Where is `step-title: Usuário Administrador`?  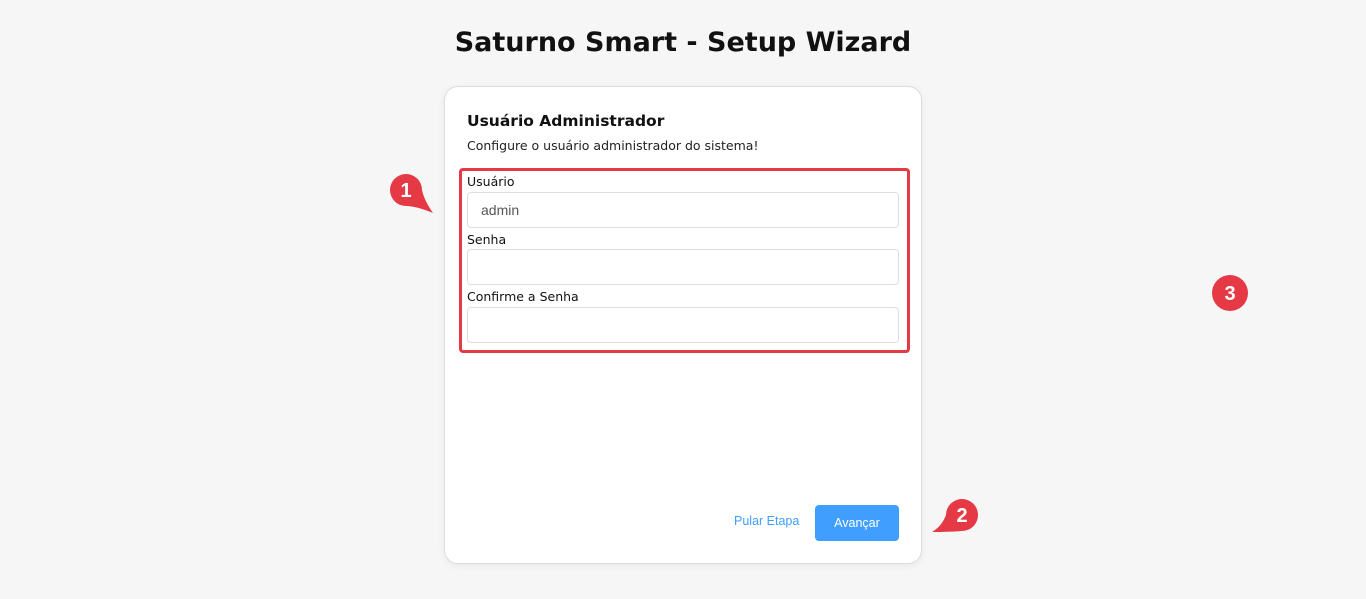
step-title: Usuário Administrador is located at coordinates (566, 121).